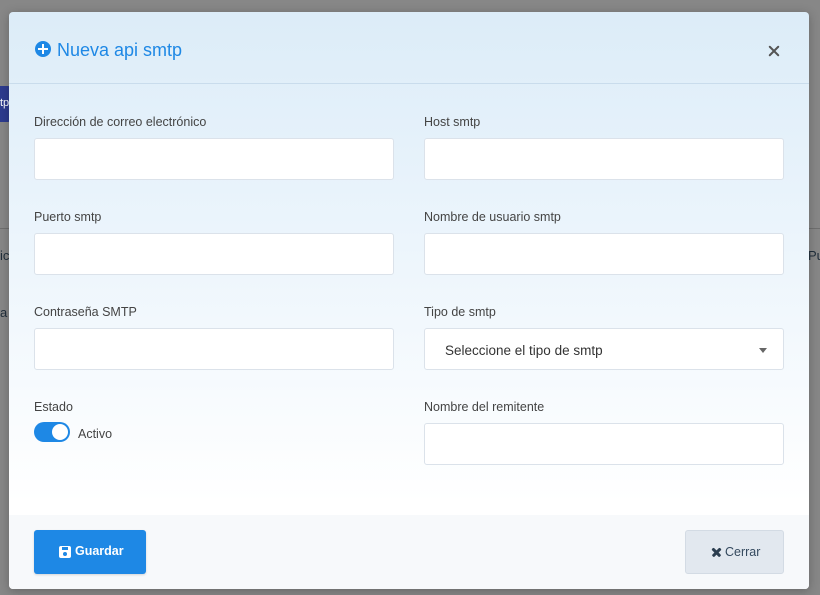  Describe the element at coordinates (604, 254) in the screenshot. I see `username-field` at that location.